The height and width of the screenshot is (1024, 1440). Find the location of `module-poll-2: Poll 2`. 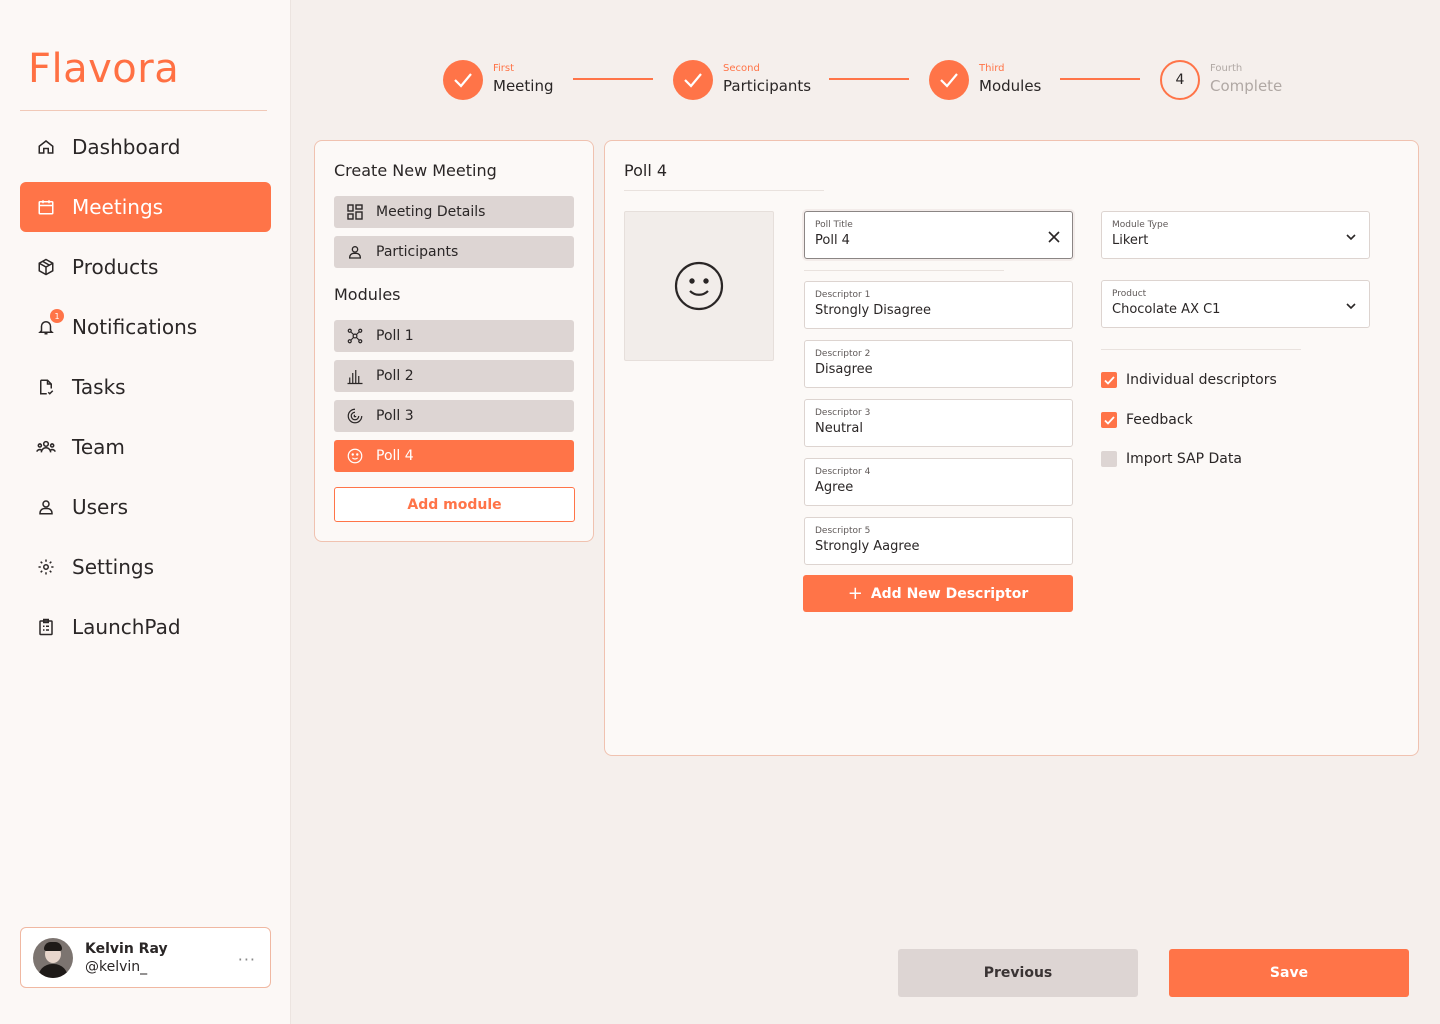

module-poll-2: Poll 2 is located at coordinates (454, 376).